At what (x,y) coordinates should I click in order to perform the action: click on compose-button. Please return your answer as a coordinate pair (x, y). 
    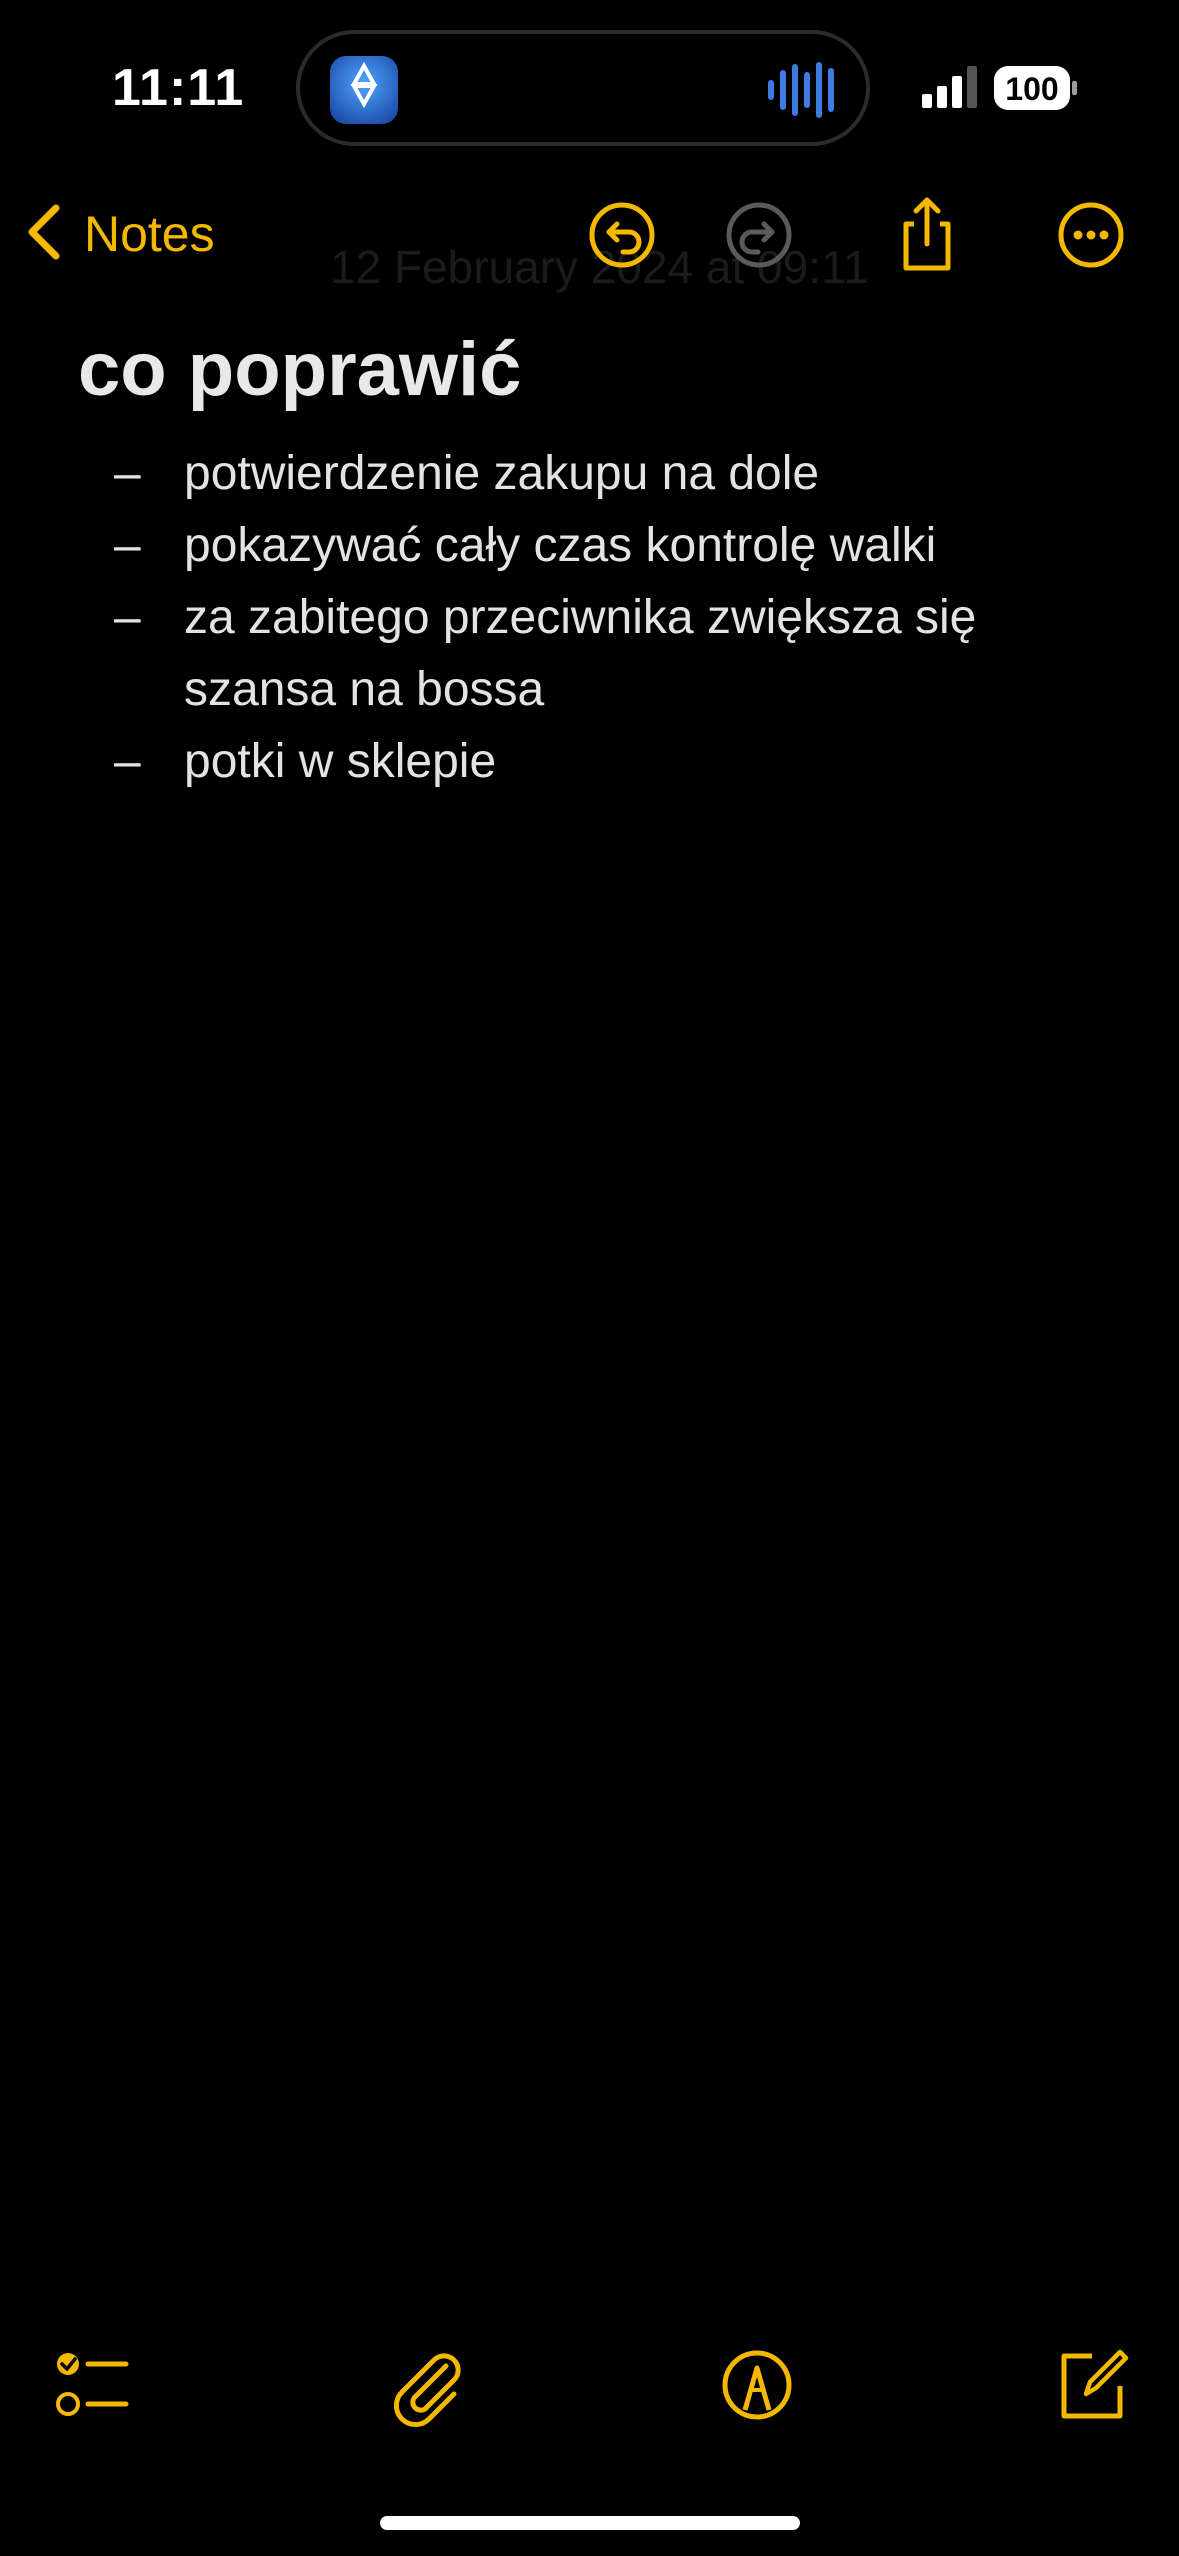
    Looking at the image, I should click on (1091, 2385).